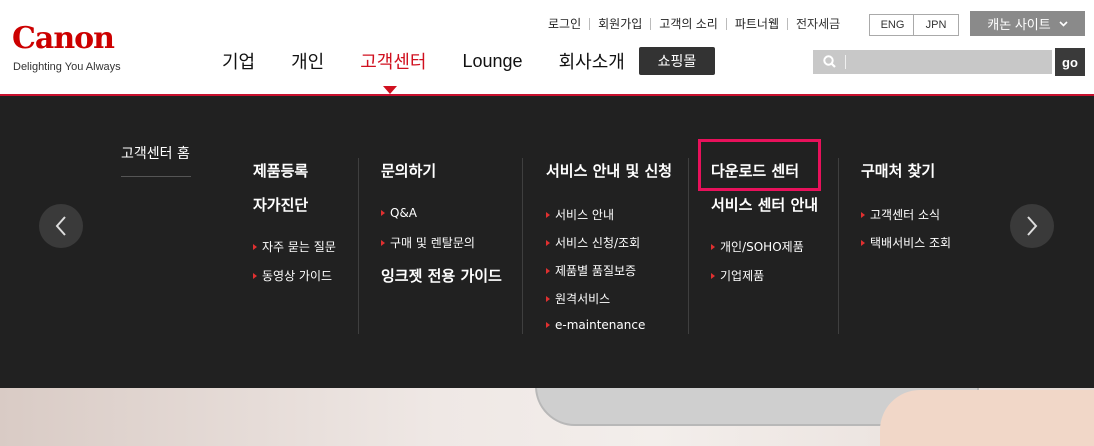  Describe the element at coordinates (408, 170) in the screenshot. I see `inquiry-link: 문의하기` at that location.